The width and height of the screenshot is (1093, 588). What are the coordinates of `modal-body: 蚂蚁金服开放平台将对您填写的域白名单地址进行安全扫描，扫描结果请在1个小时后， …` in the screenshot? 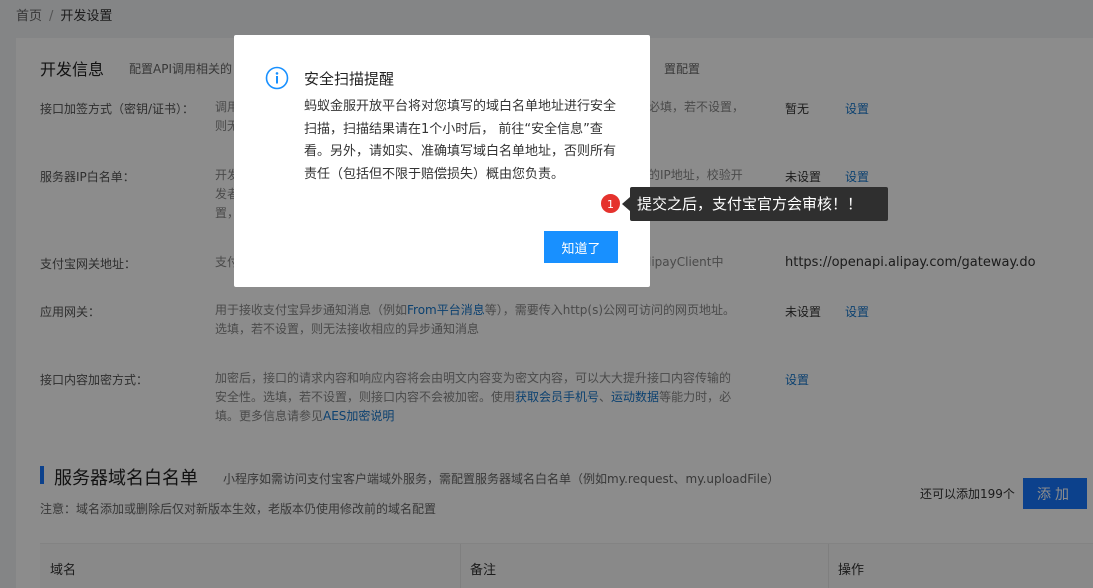 It's located at (460, 140).